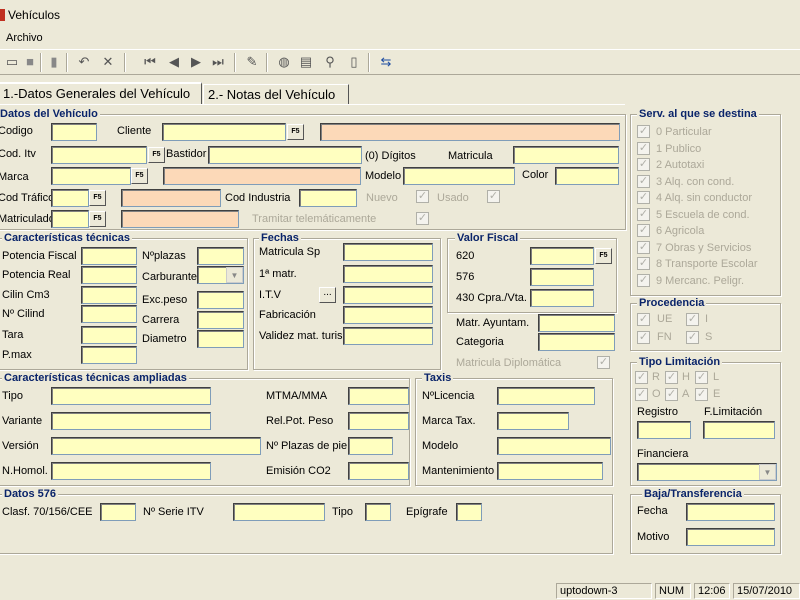  I want to click on marca-lookup-button: F5, so click(139, 176).